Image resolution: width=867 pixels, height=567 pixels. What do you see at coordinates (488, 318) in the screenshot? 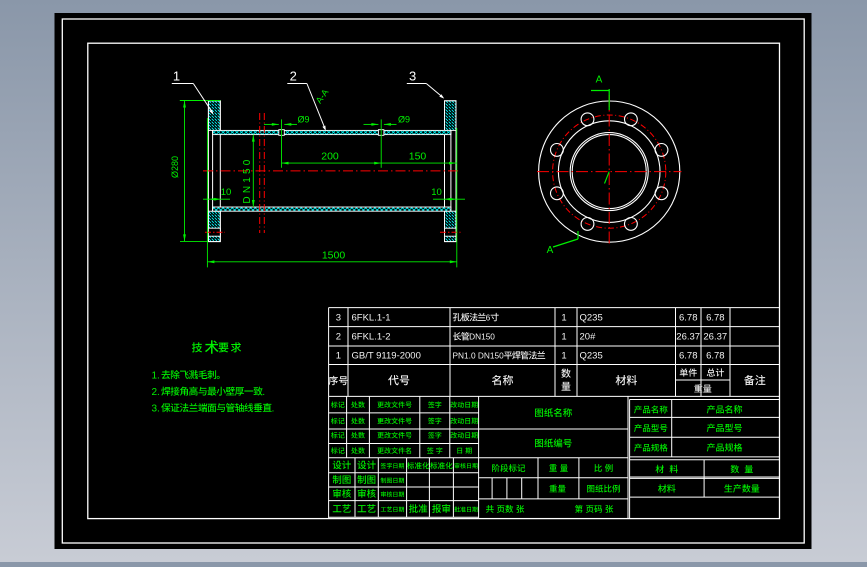
I see `svg-text: 6` at bounding box center [488, 318].